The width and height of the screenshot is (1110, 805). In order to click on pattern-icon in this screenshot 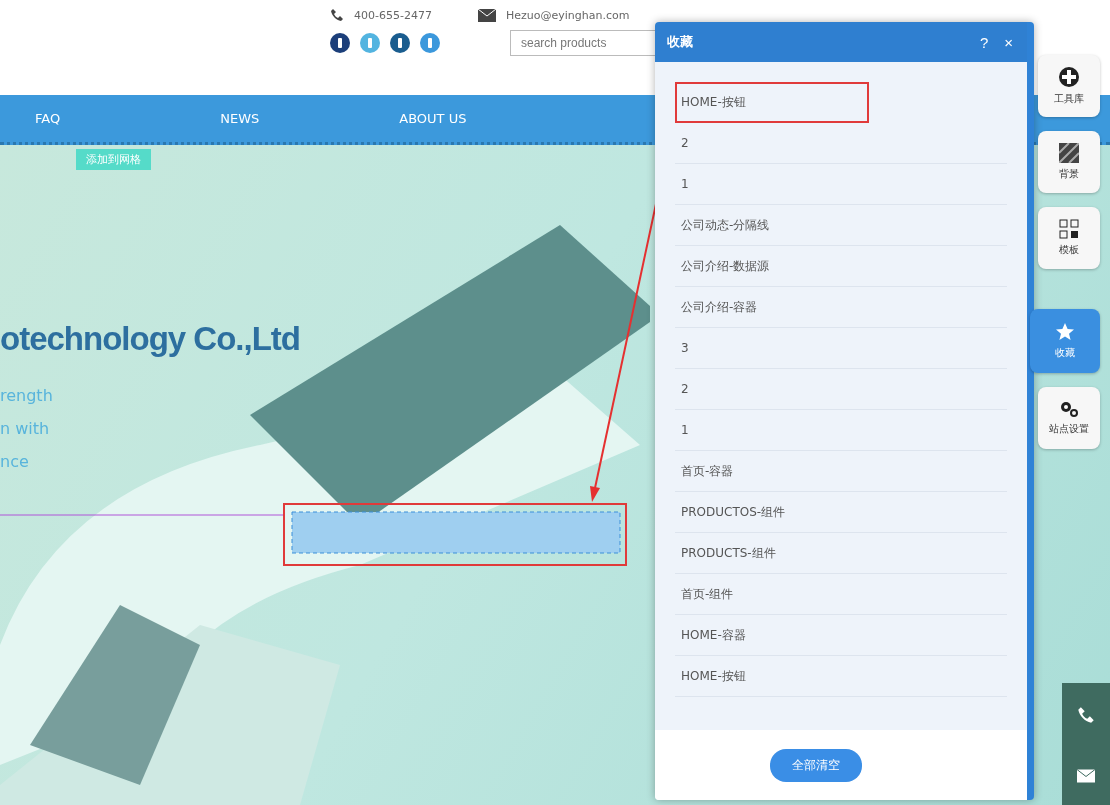, I will do `click(1069, 153)`.